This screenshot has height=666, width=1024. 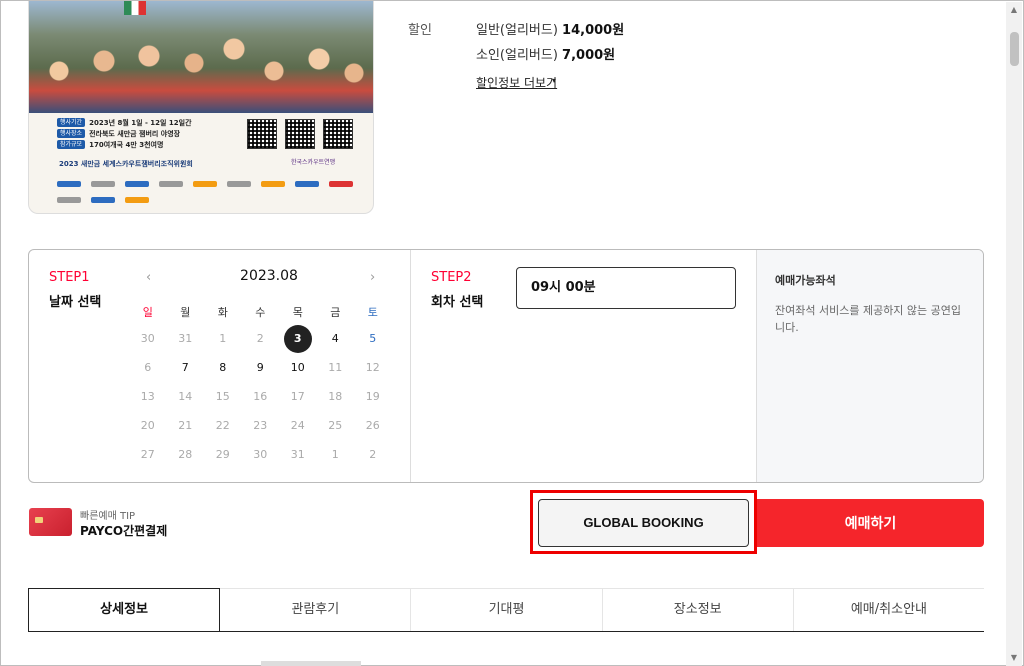 What do you see at coordinates (126, 144) in the screenshot?
I see `poster-info-value: 170여개국 4만 3천여명` at bounding box center [126, 144].